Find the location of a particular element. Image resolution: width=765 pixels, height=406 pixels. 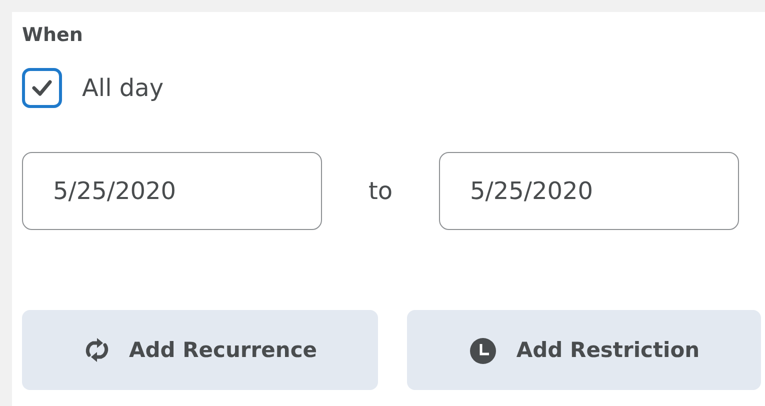

checkmark-icon is located at coordinates (42, 88).